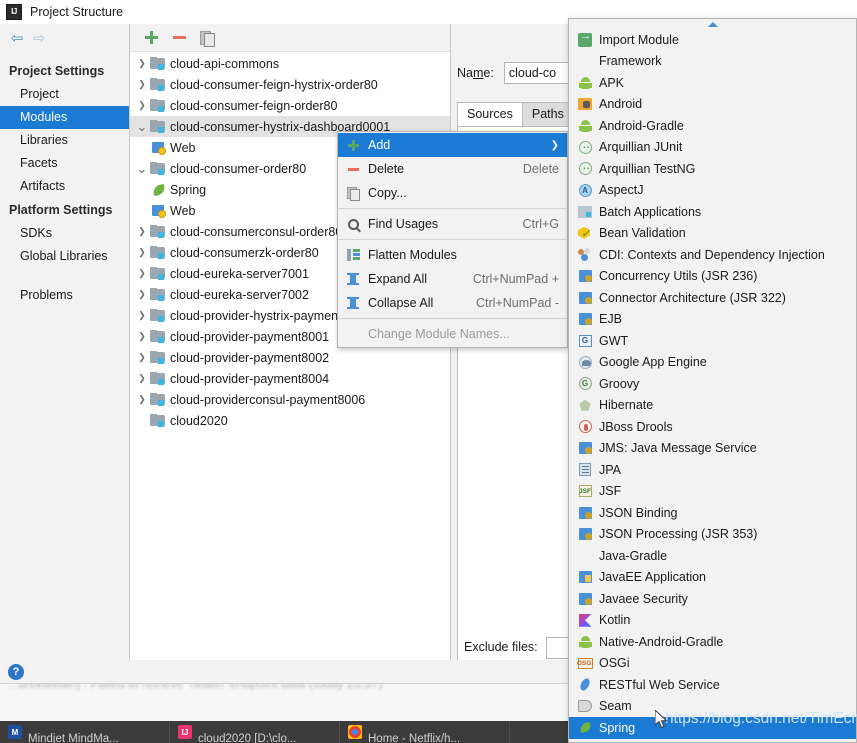 The image size is (857, 743). Describe the element at coordinates (64, 233) in the screenshot. I see `sidebar-item-sdks: SDKs` at that location.